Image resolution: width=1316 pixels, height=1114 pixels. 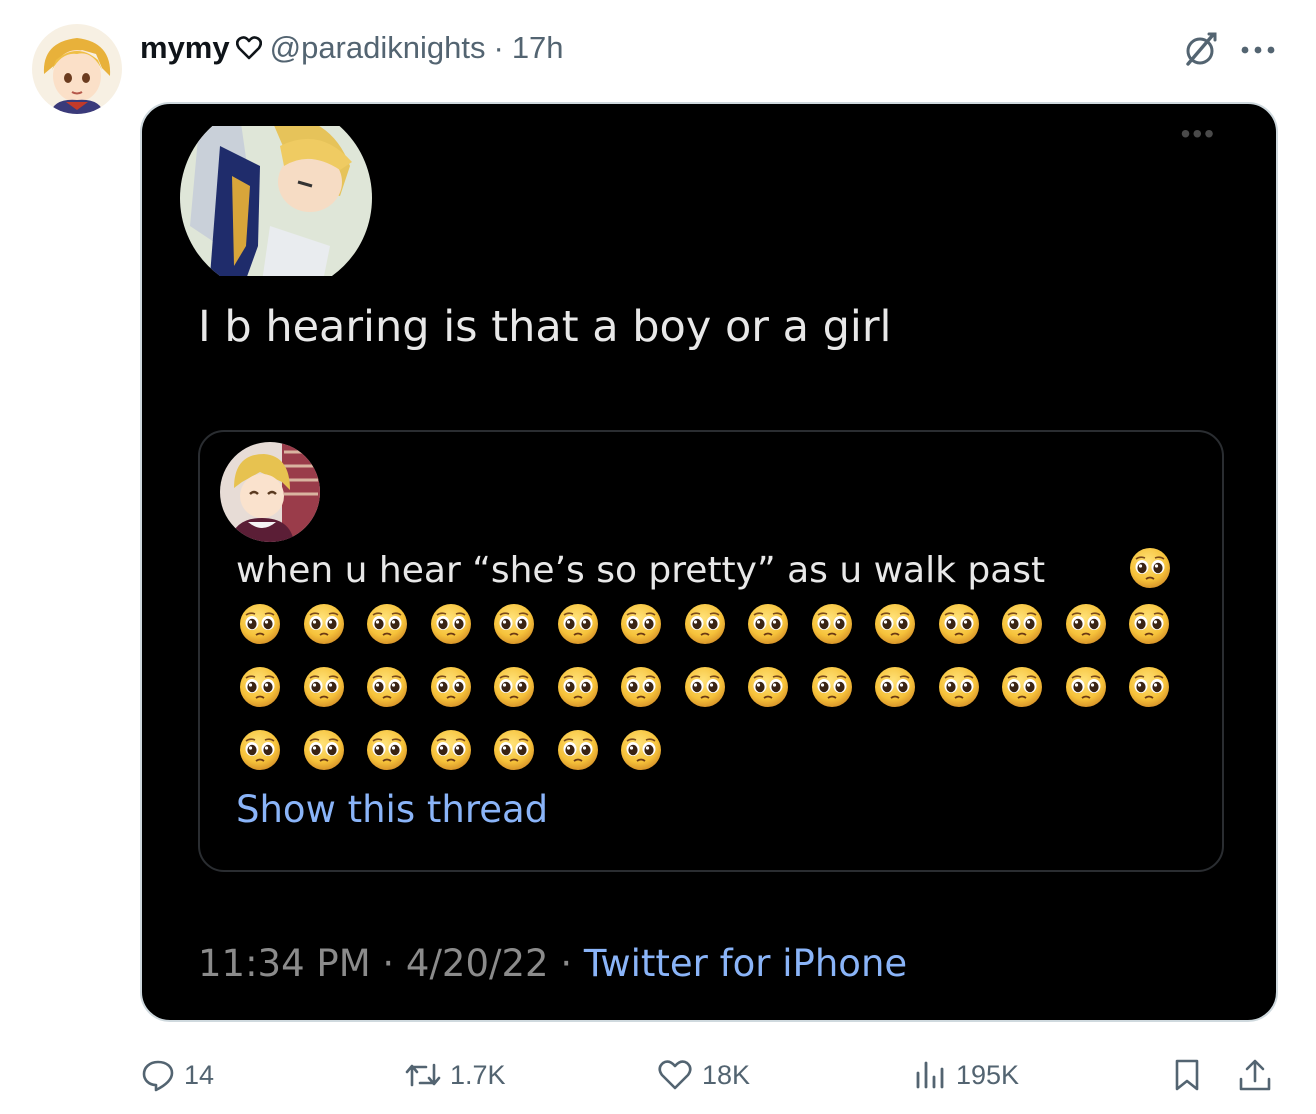 I want to click on views-count: 195K, so click(x=988, y=1074).